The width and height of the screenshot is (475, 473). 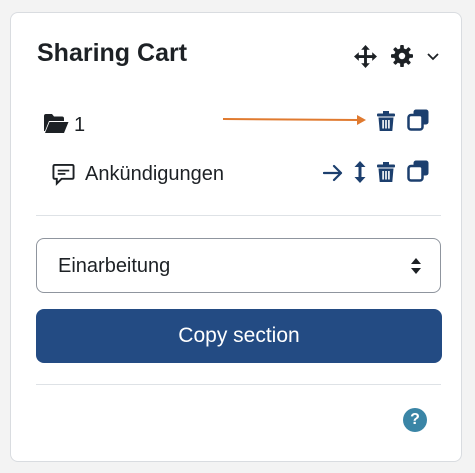 What do you see at coordinates (56, 123) in the screenshot?
I see `folder-open-icon` at bounding box center [56, 123].